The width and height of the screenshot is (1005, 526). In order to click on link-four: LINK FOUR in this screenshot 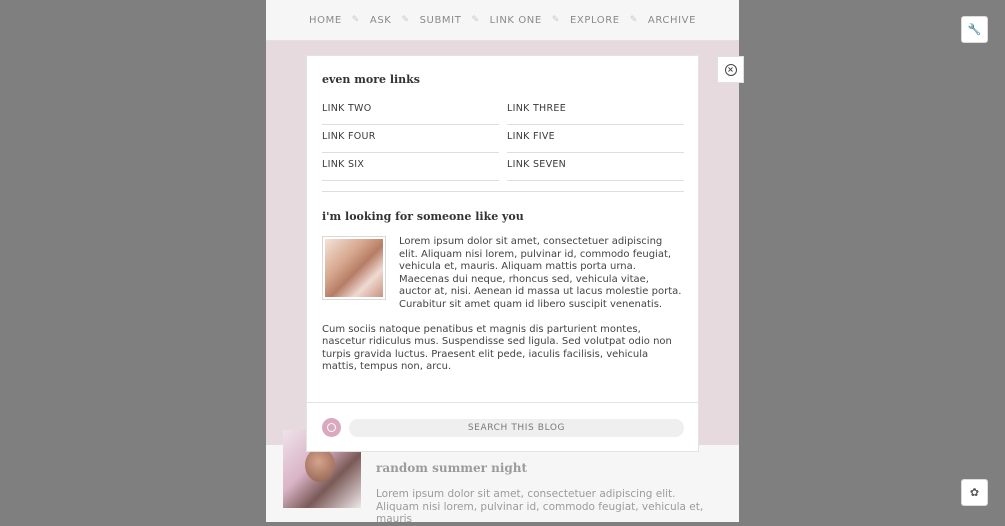, I will do `click(410, 139)`.